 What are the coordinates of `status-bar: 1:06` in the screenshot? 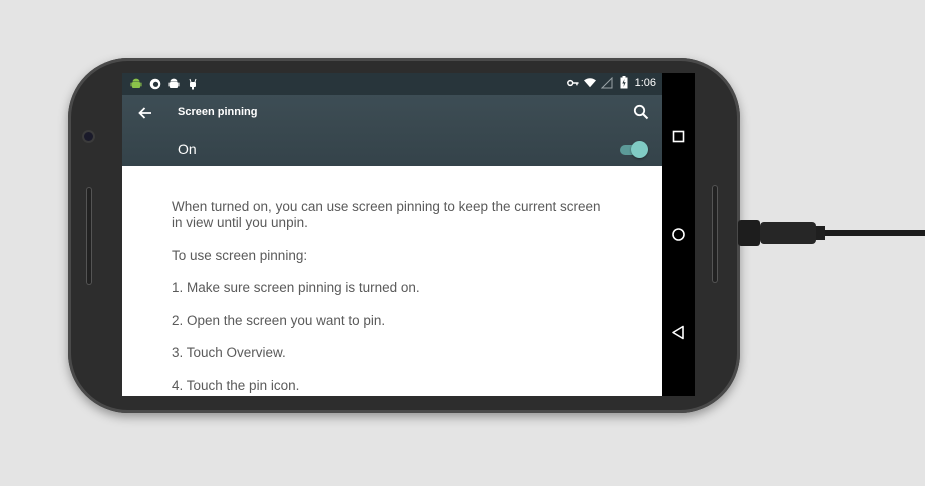 It's located at (392, 84).